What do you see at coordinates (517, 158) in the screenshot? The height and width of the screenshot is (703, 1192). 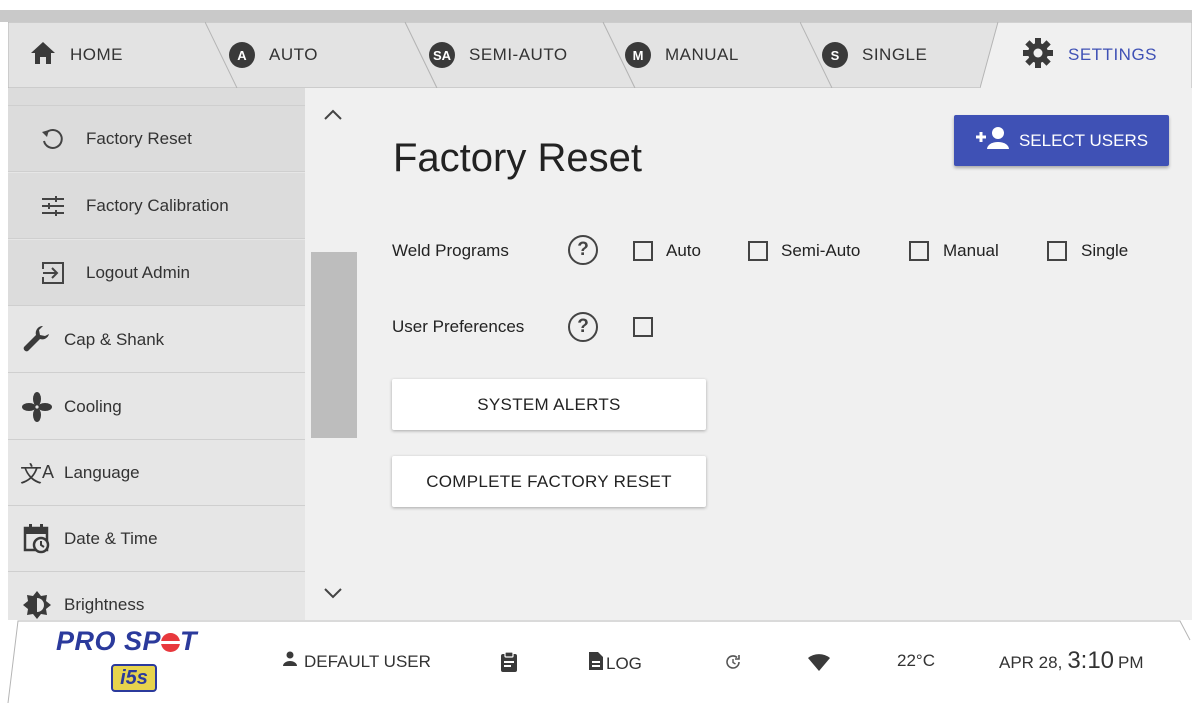 I see `page-title: Factory Reset` at bounding box center [517, 158].